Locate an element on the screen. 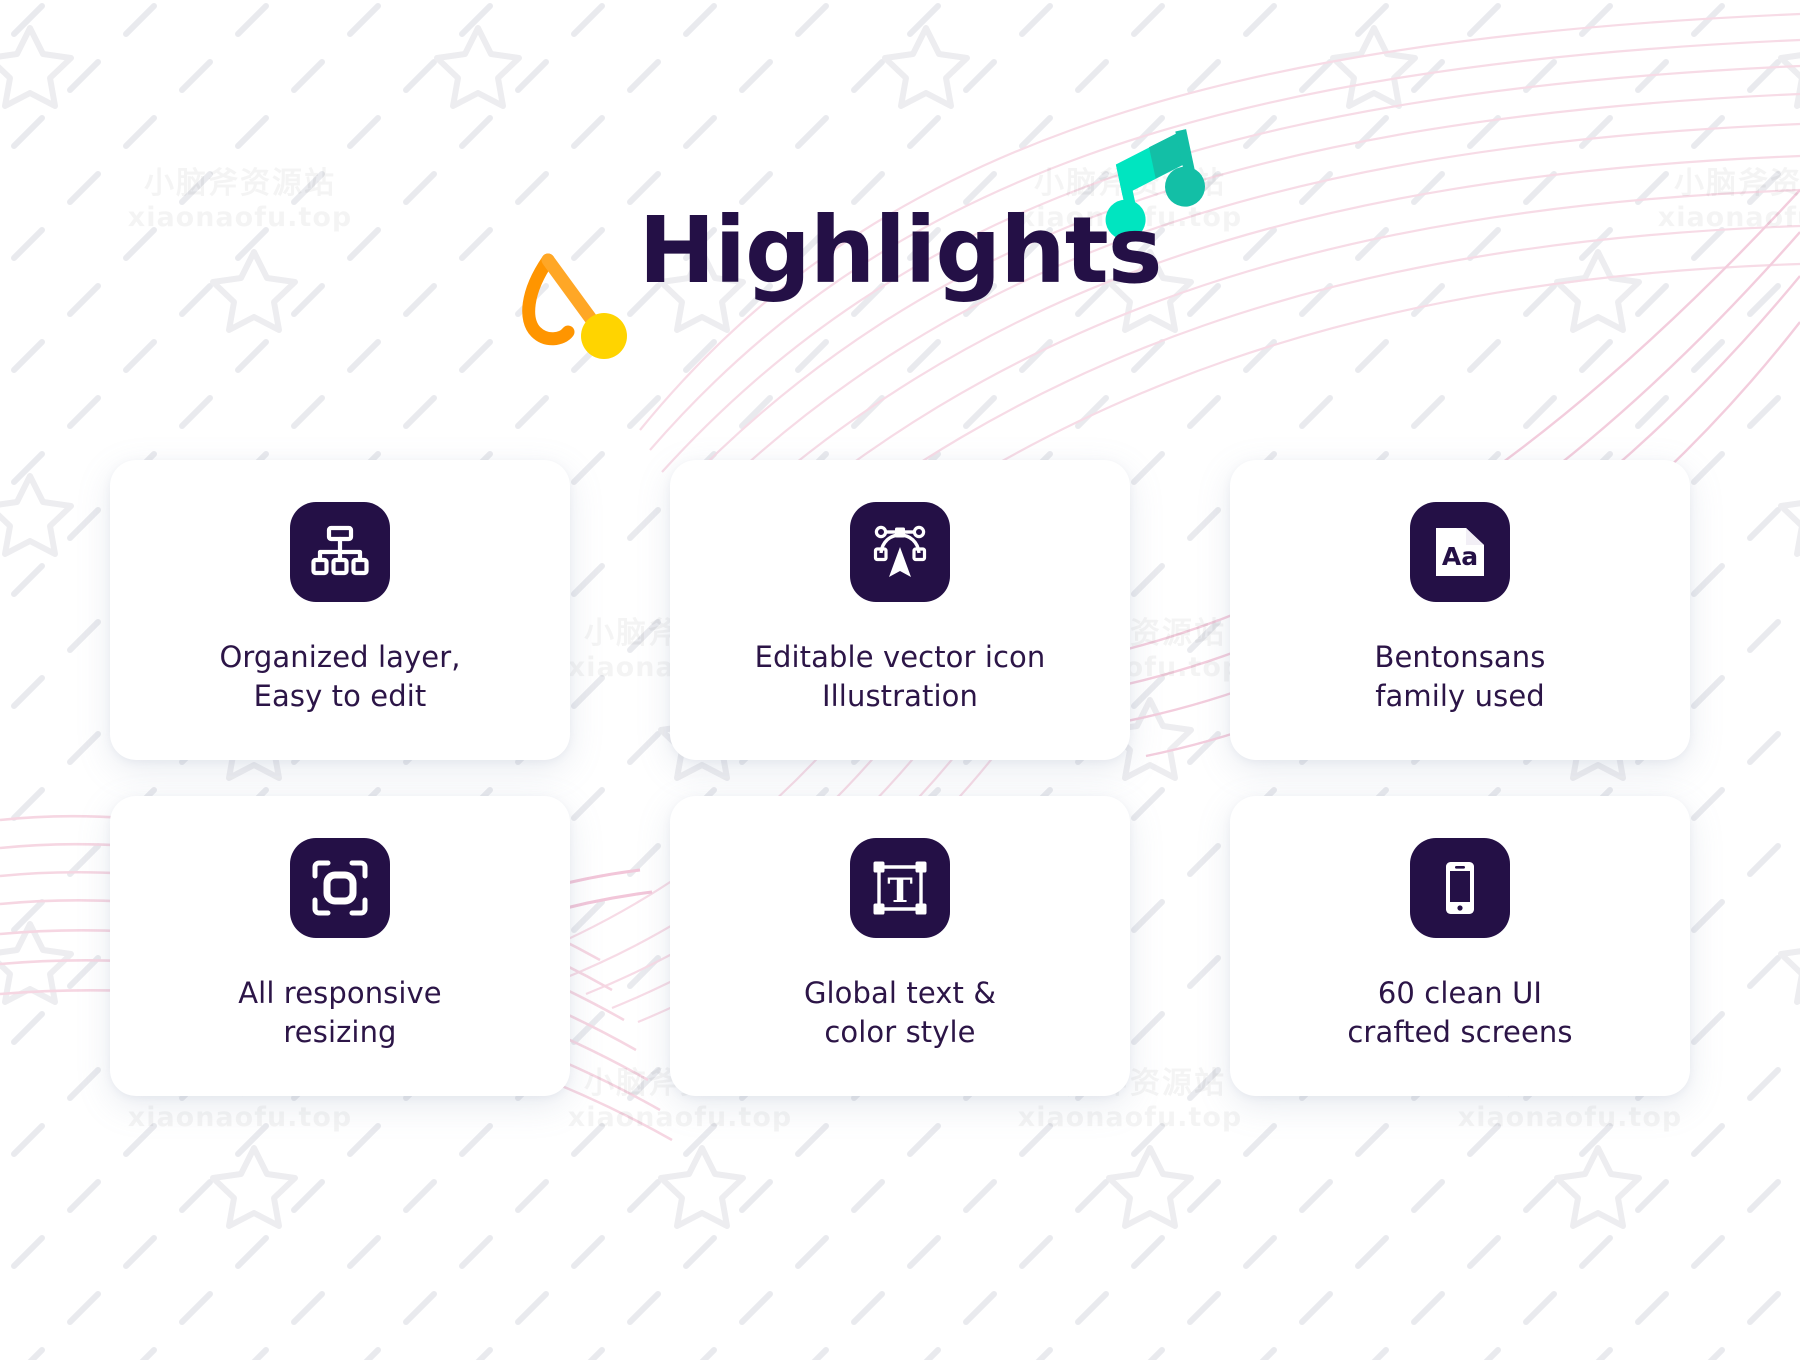 The height and width of the screenshot is (1360, 1800). page-title: Highlights is located at coordinates (900, 250).